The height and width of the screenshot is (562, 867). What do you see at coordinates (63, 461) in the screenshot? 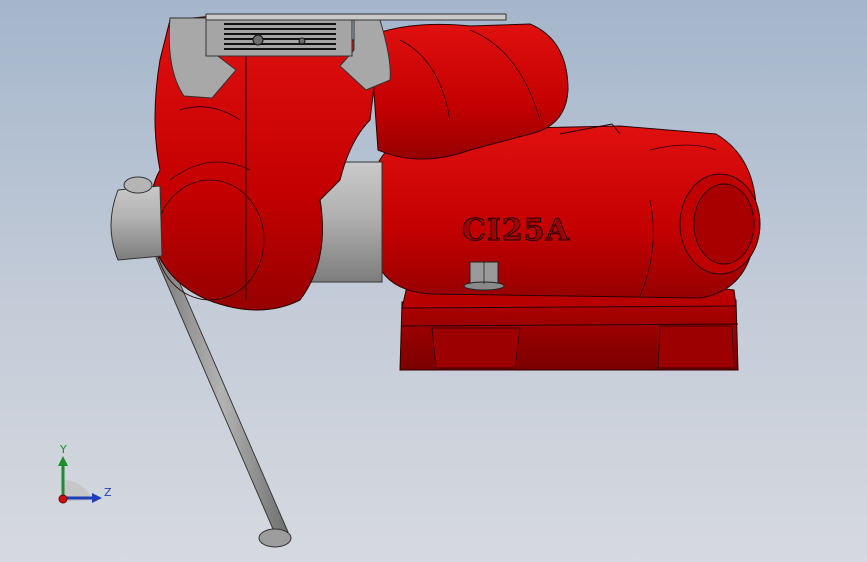
I see `y-axis-arrowhead` at bounding box center [63, 461].